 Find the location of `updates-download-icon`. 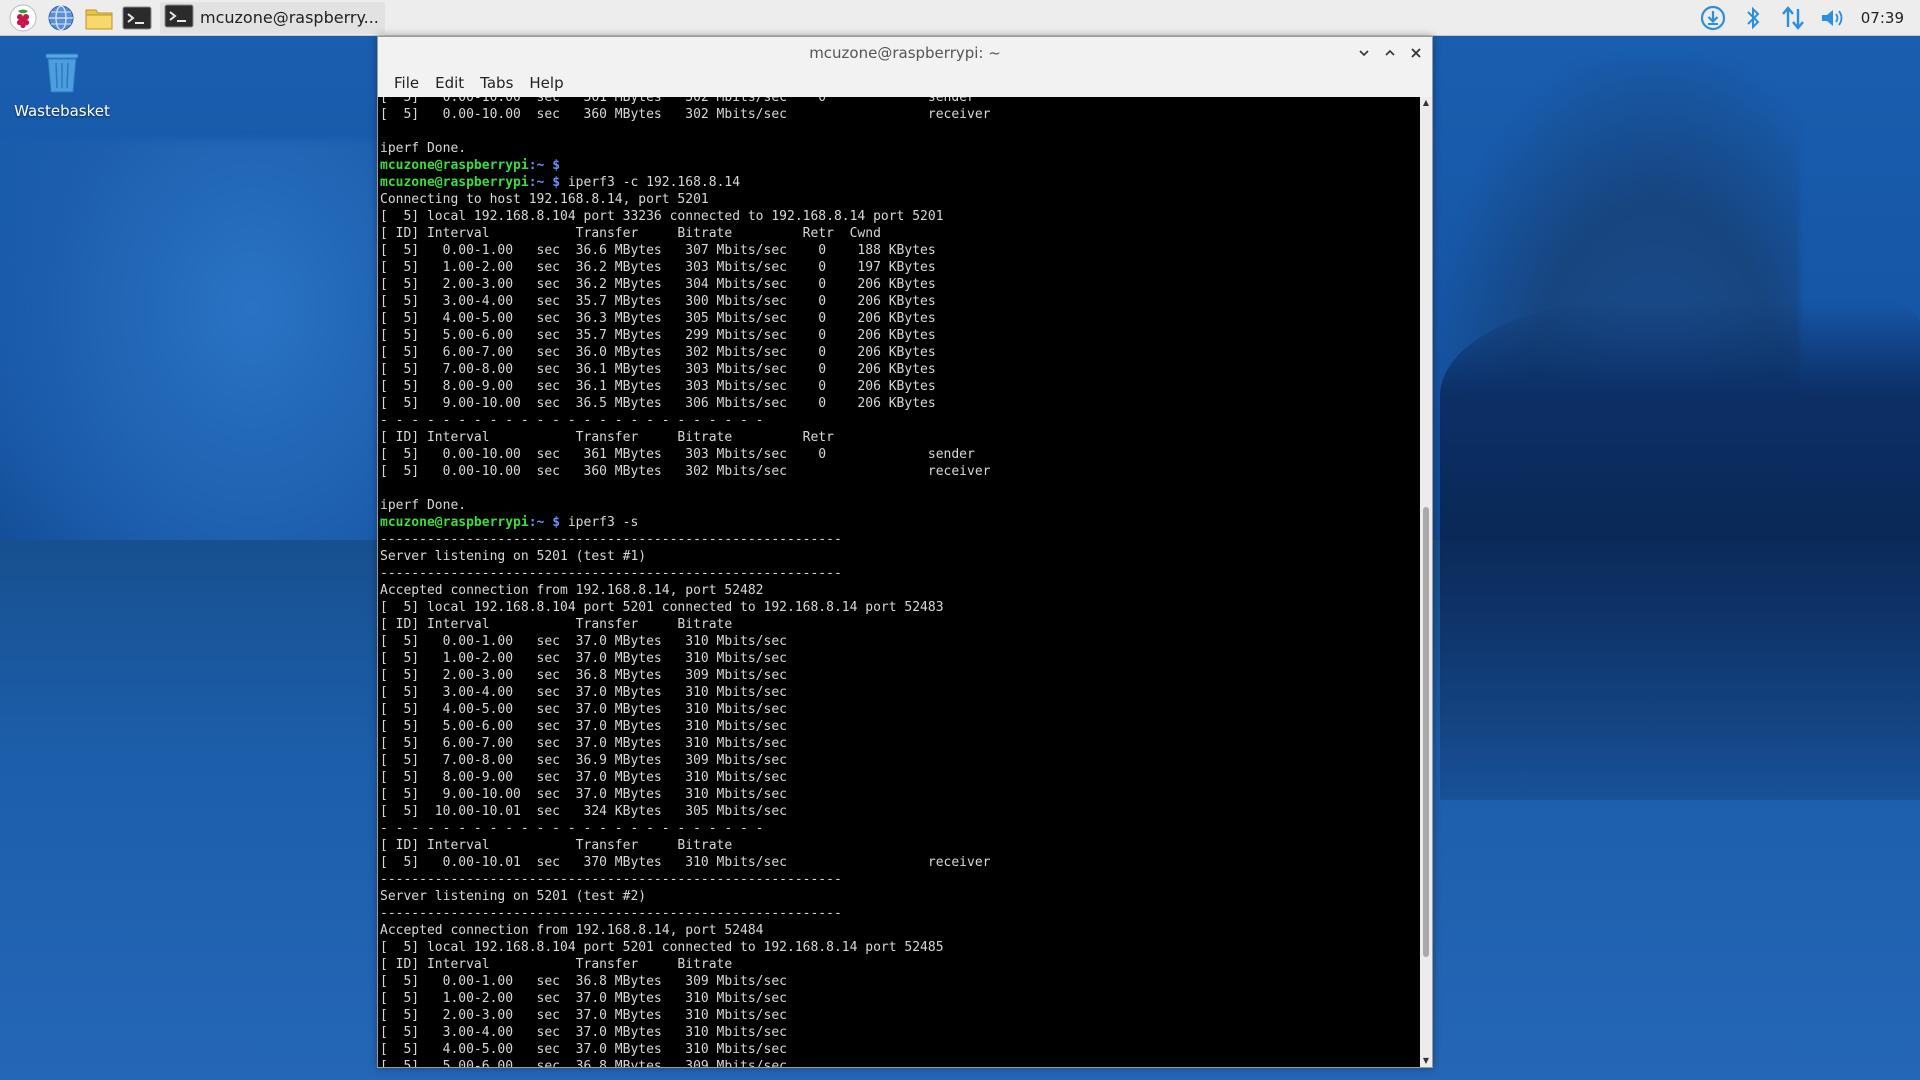

updates-download-icon is located at coordinates (1713, 18).